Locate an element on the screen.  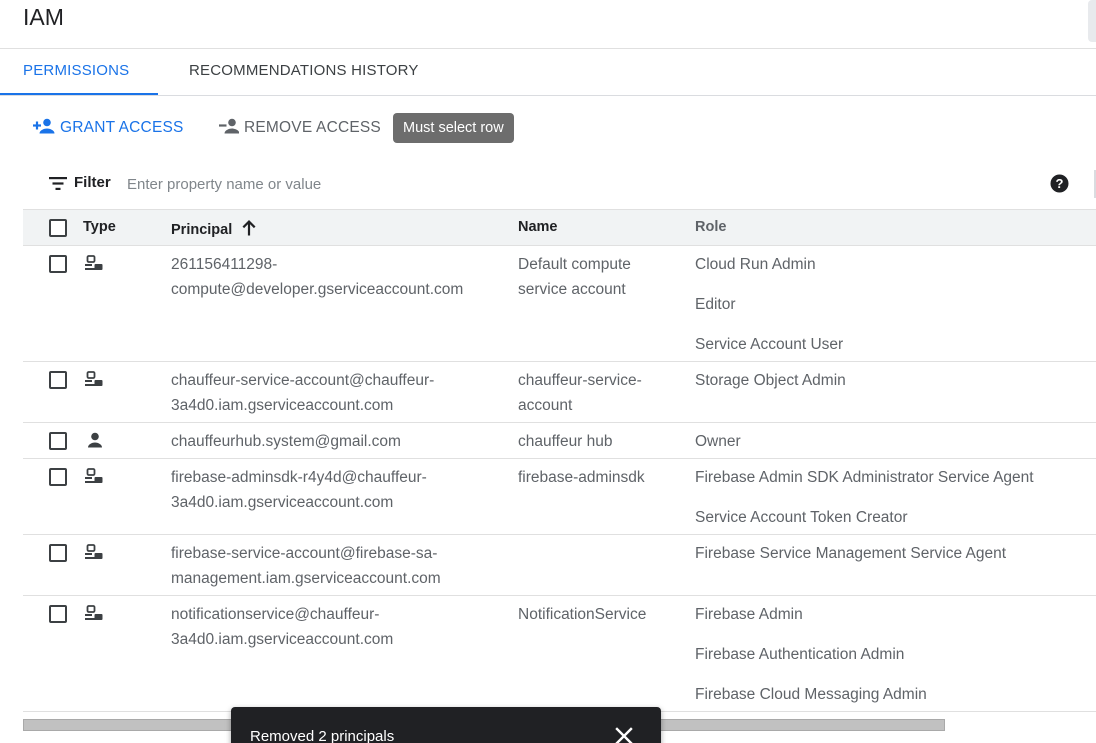
person-remove-icon is located at coordinates (229, 128).